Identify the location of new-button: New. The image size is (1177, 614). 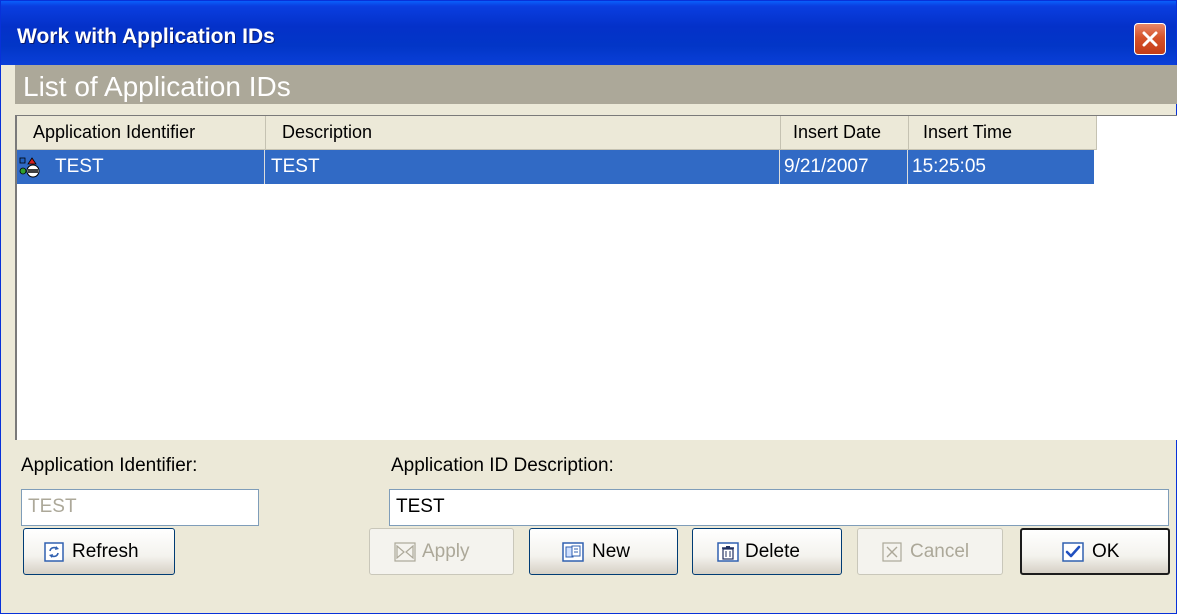
(603, 551).